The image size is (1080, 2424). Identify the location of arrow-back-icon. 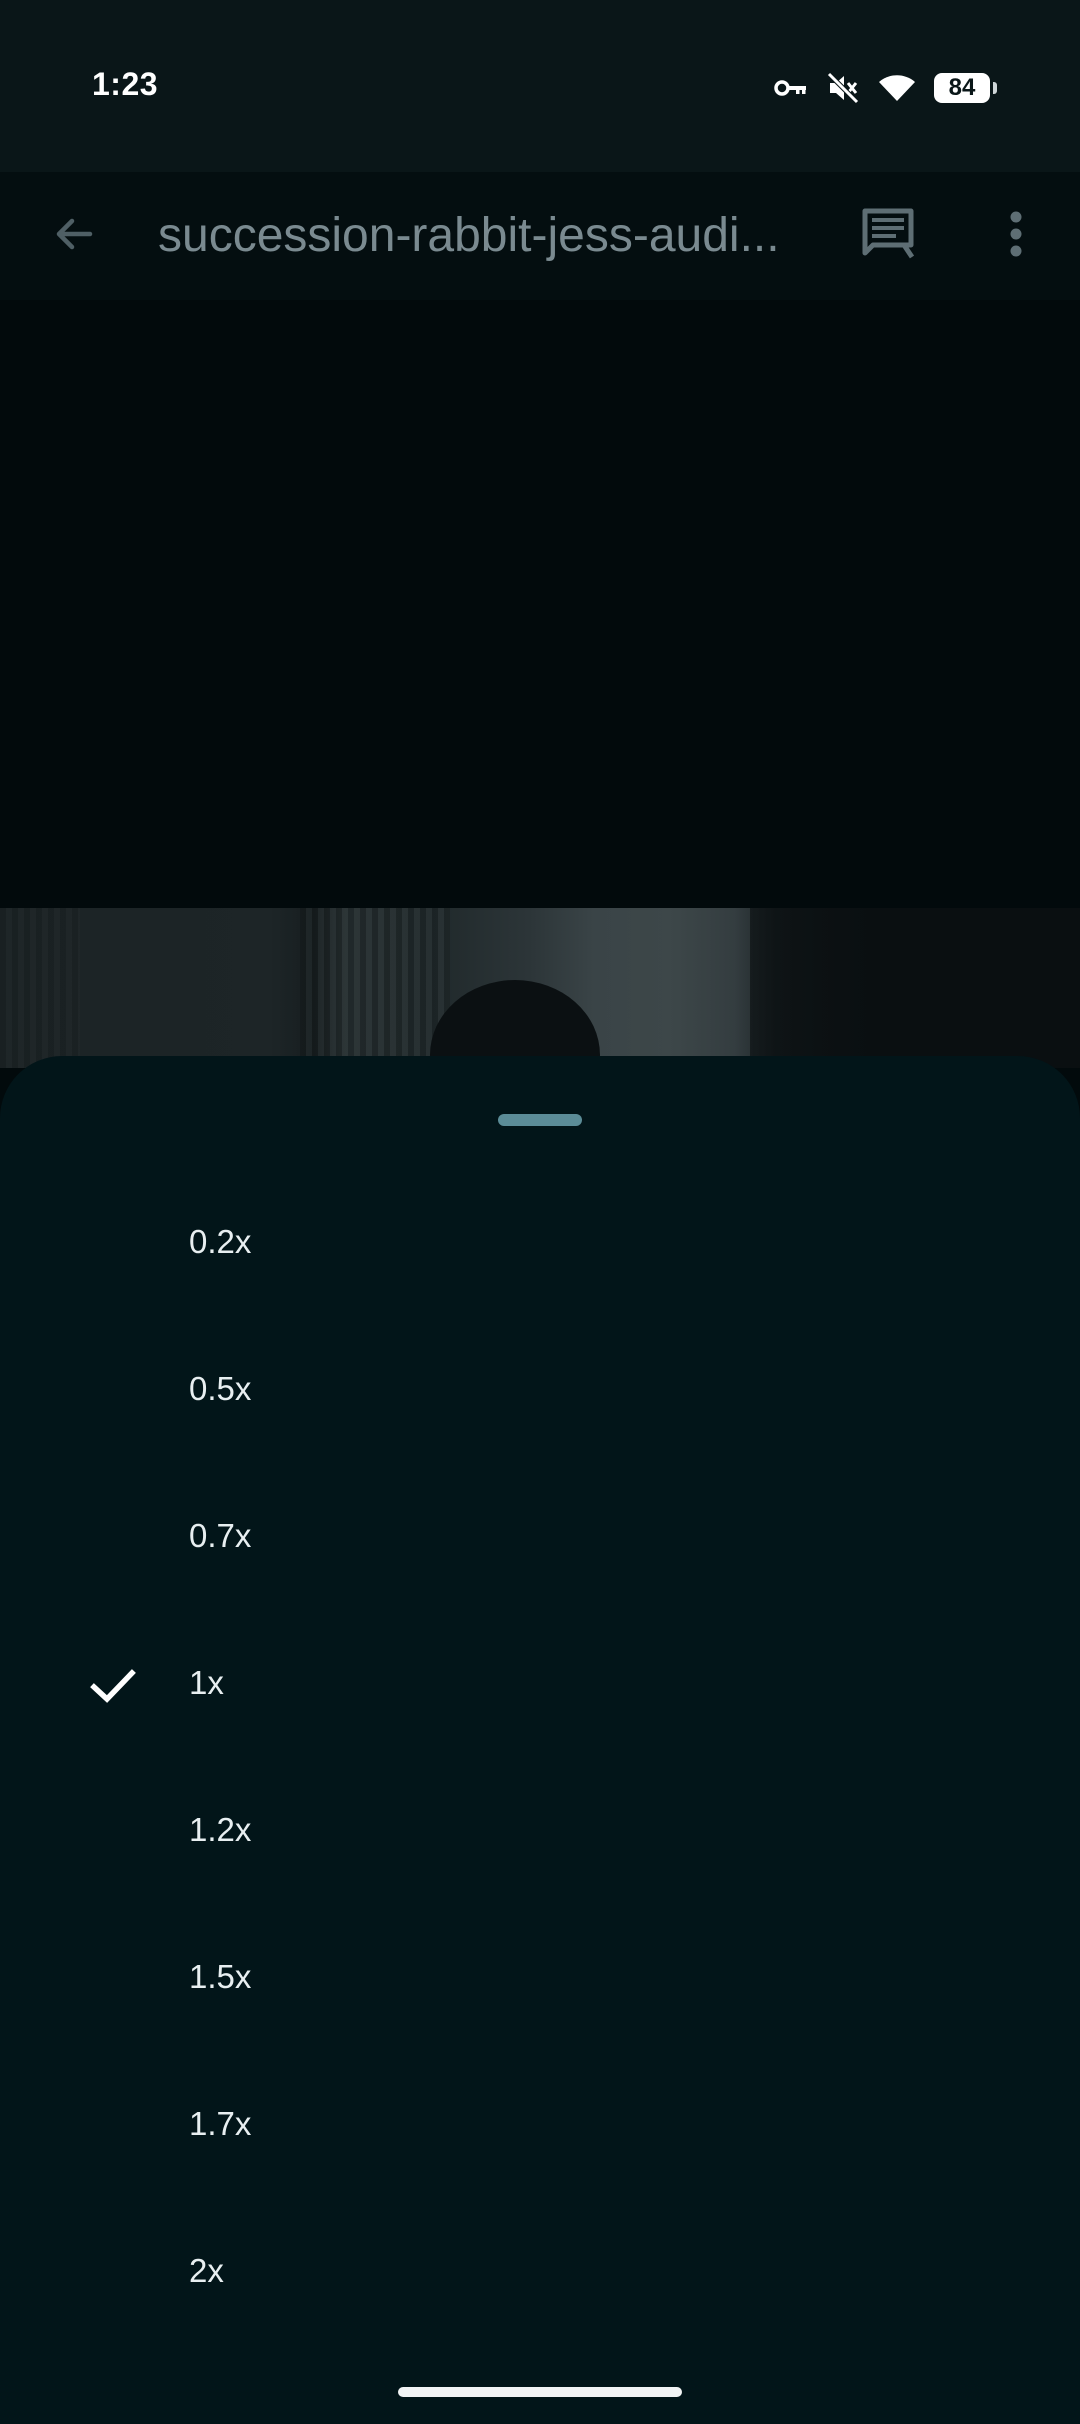
(74, 234).